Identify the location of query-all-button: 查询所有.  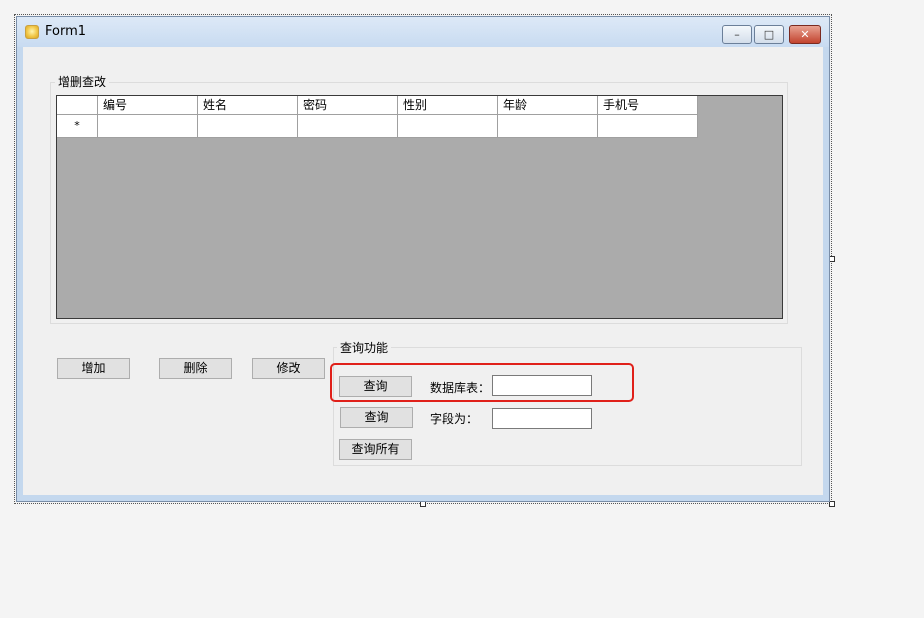
(375, 449).